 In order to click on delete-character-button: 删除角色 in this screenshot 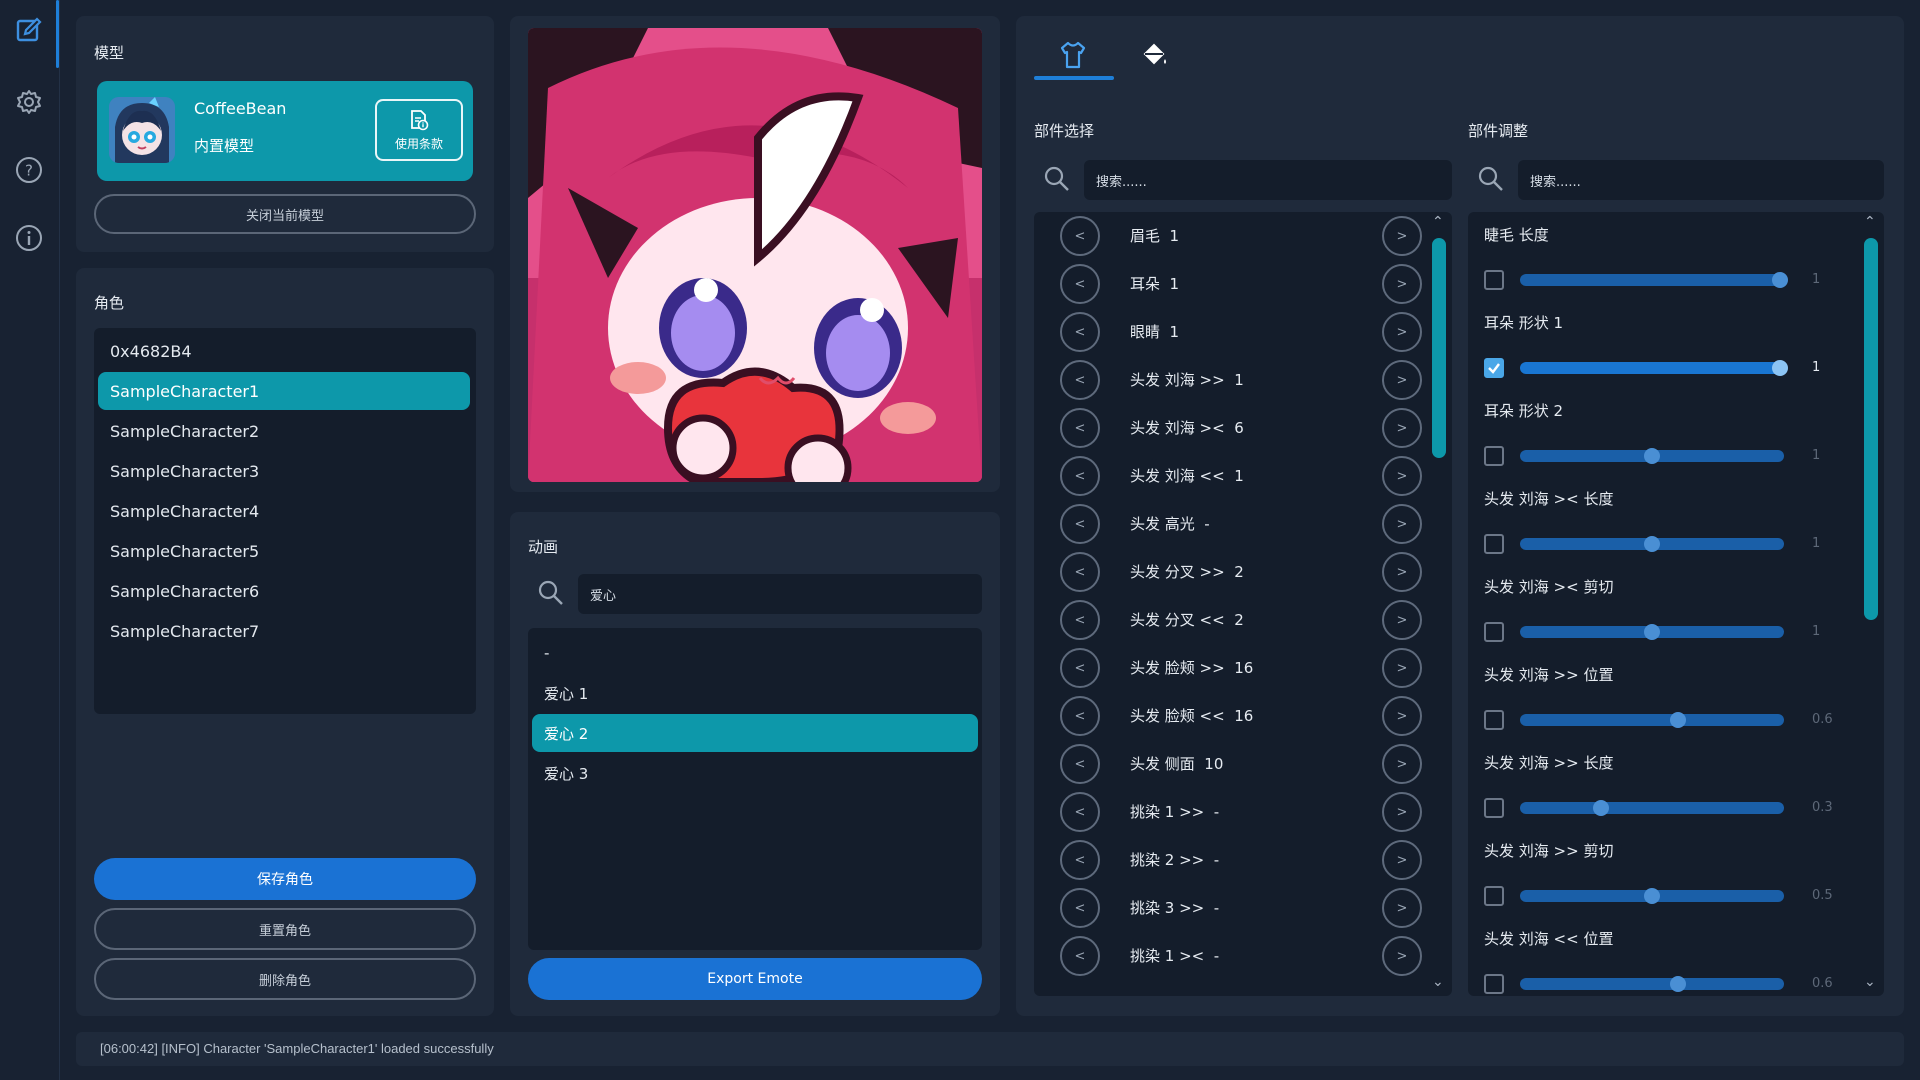, I will do `click(285, 979)`.